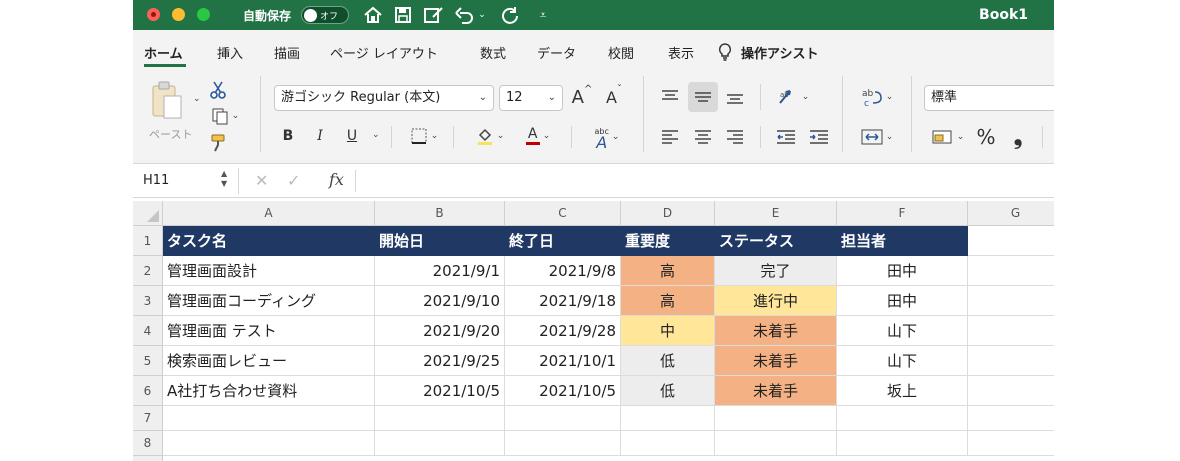 The width and height of the screenshot is (1180, 461). What do you see at coordinates (668, 361) in the screenshot?
I see `cell-d5: 低` at bounding box center [668, 361].